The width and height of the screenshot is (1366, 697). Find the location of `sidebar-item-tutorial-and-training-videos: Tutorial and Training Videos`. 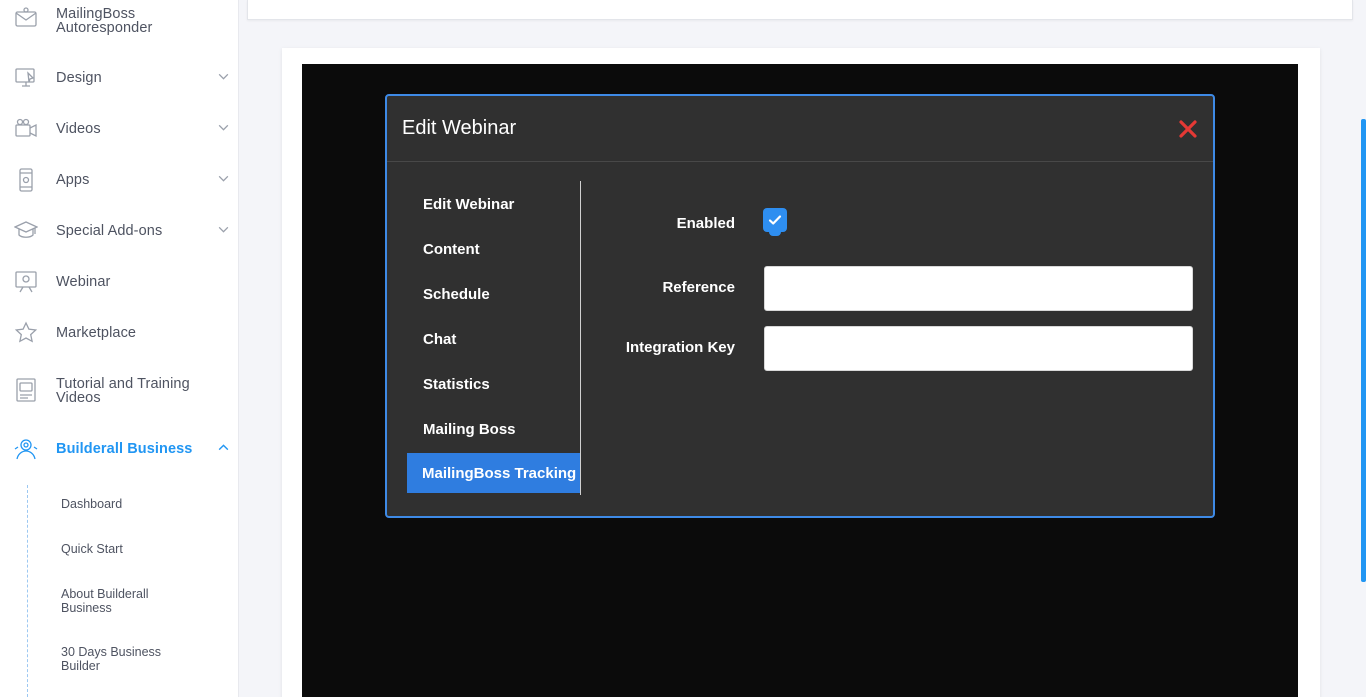

sidebar-item-tutorial-and-training-videos: Tutorial and Training Videos is located at coordinates (119, 391).